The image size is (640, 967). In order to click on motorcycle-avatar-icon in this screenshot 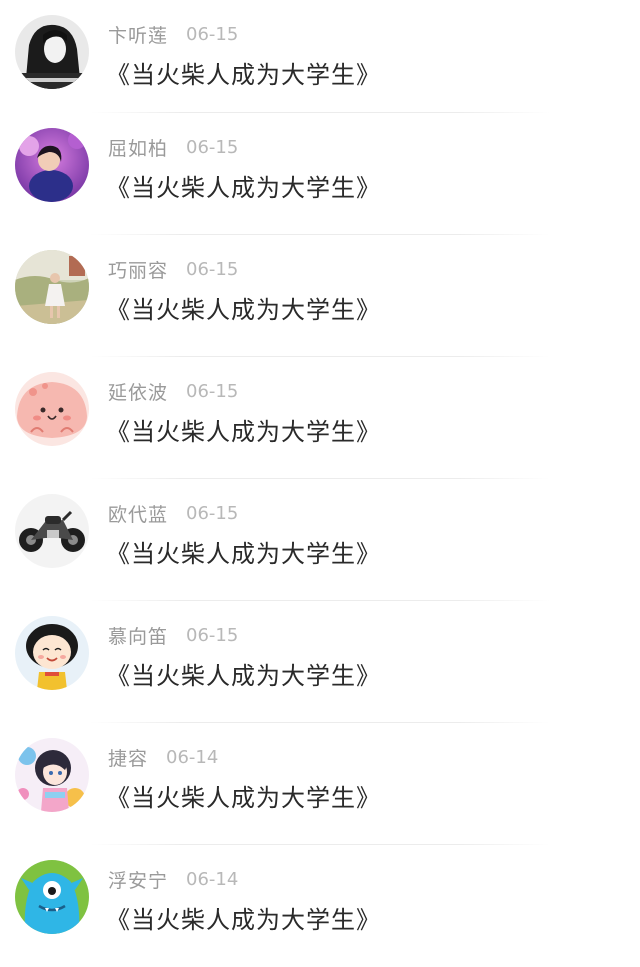, I will do `click(52, 531)`.